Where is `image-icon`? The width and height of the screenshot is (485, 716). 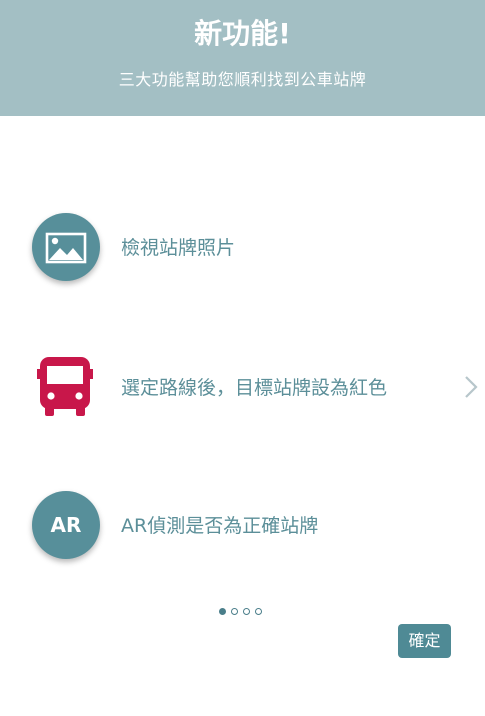 image-icon is located at coordinates (66, 248).